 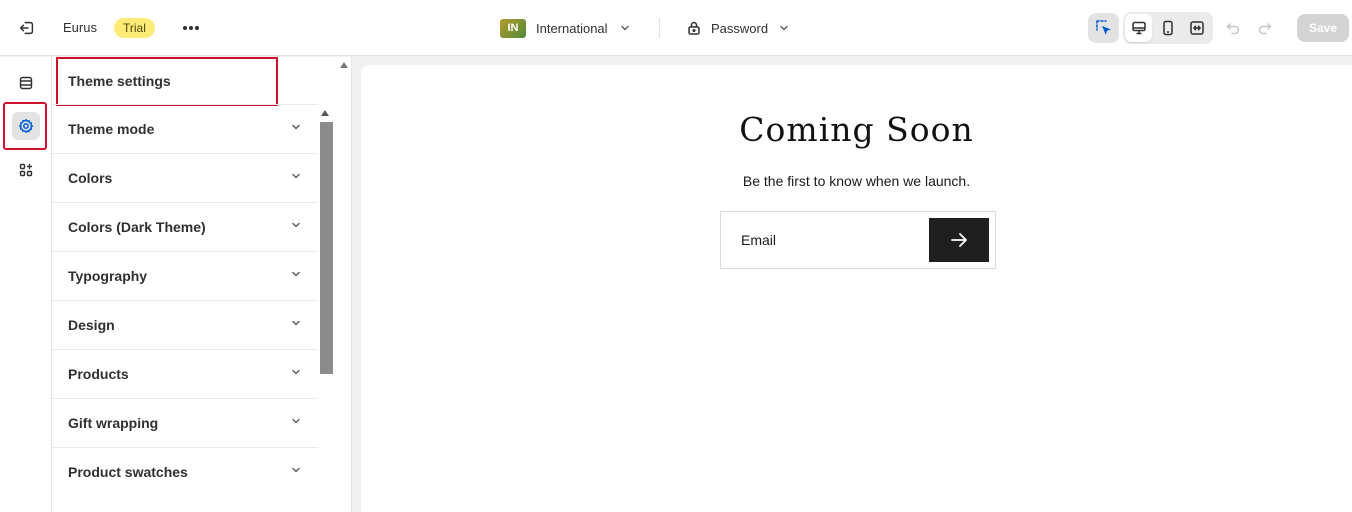 I want to click on setting-label: Typography, so click(x=108, y=276).